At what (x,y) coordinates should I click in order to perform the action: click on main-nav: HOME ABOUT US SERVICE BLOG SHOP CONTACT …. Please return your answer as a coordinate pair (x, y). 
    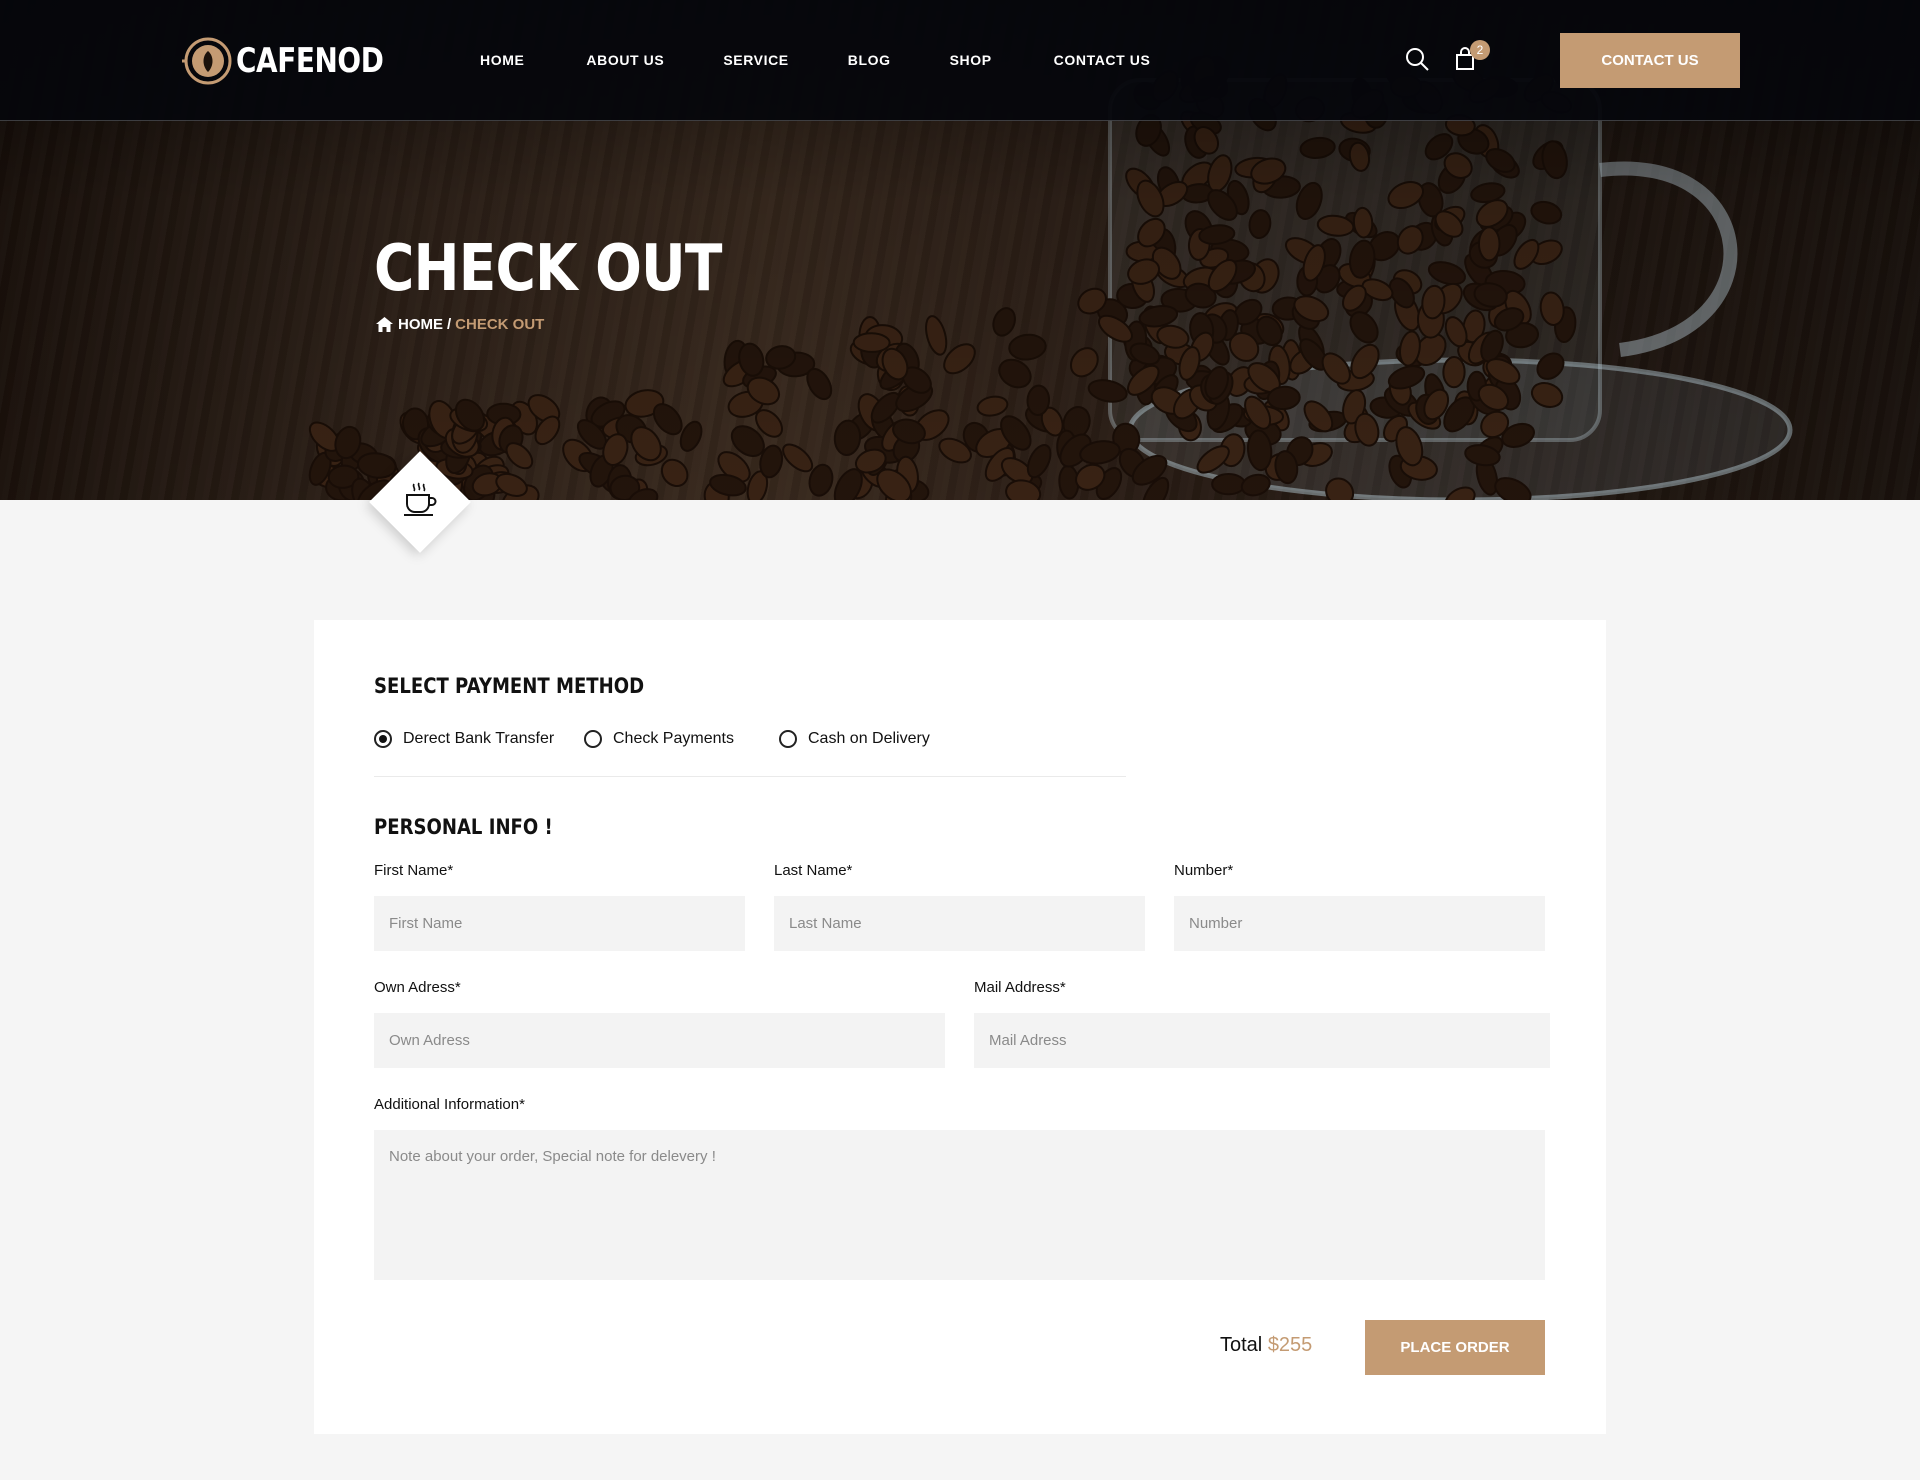
    Looking at the image, I should click on (845, 60).